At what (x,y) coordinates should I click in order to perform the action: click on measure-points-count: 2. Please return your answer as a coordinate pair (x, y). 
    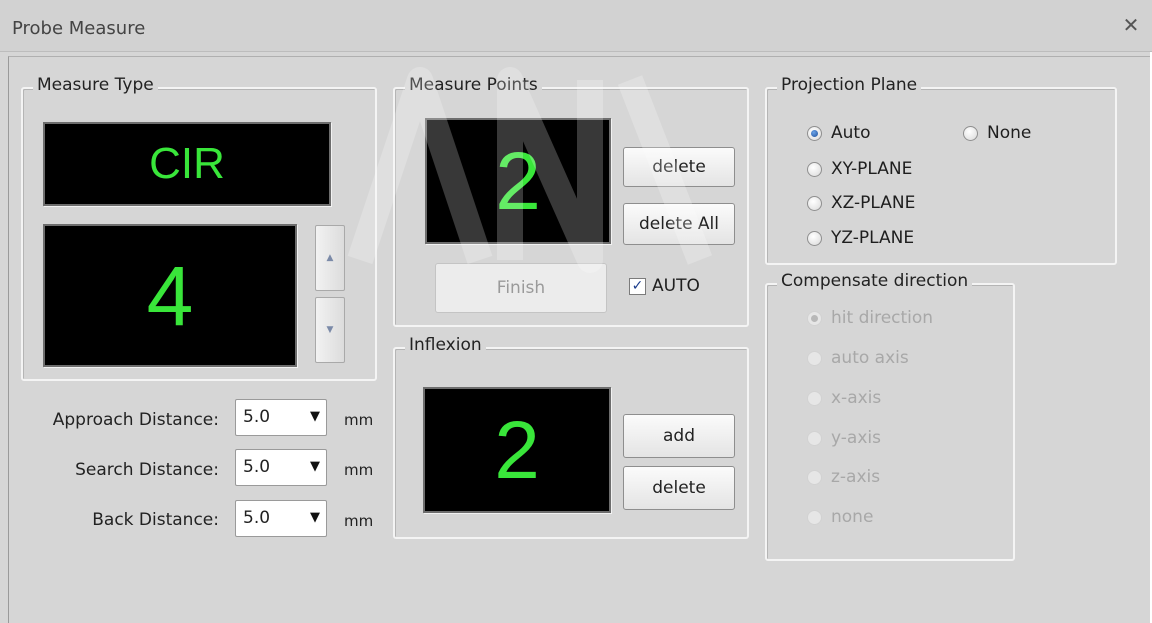
    Looking at the image, I should click on (518, 181).